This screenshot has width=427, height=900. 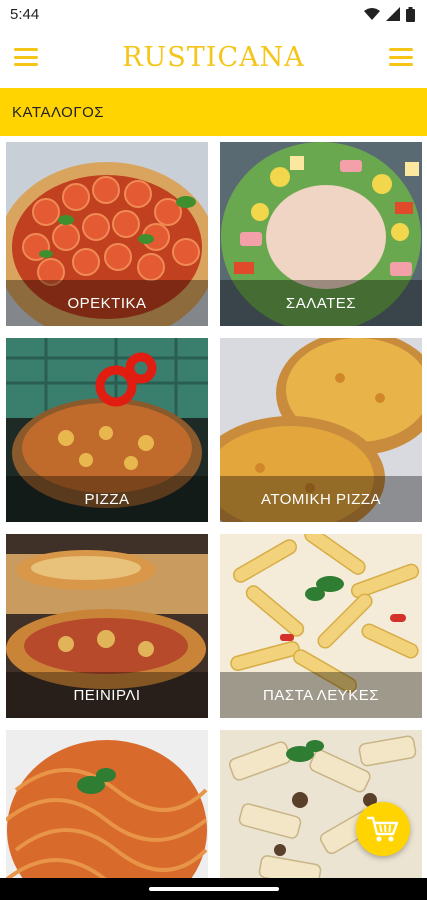 What do you see at coordinates (25, 14) in the screenshot?
I see `status-time: 5:44` at bounding box center [25, 14].